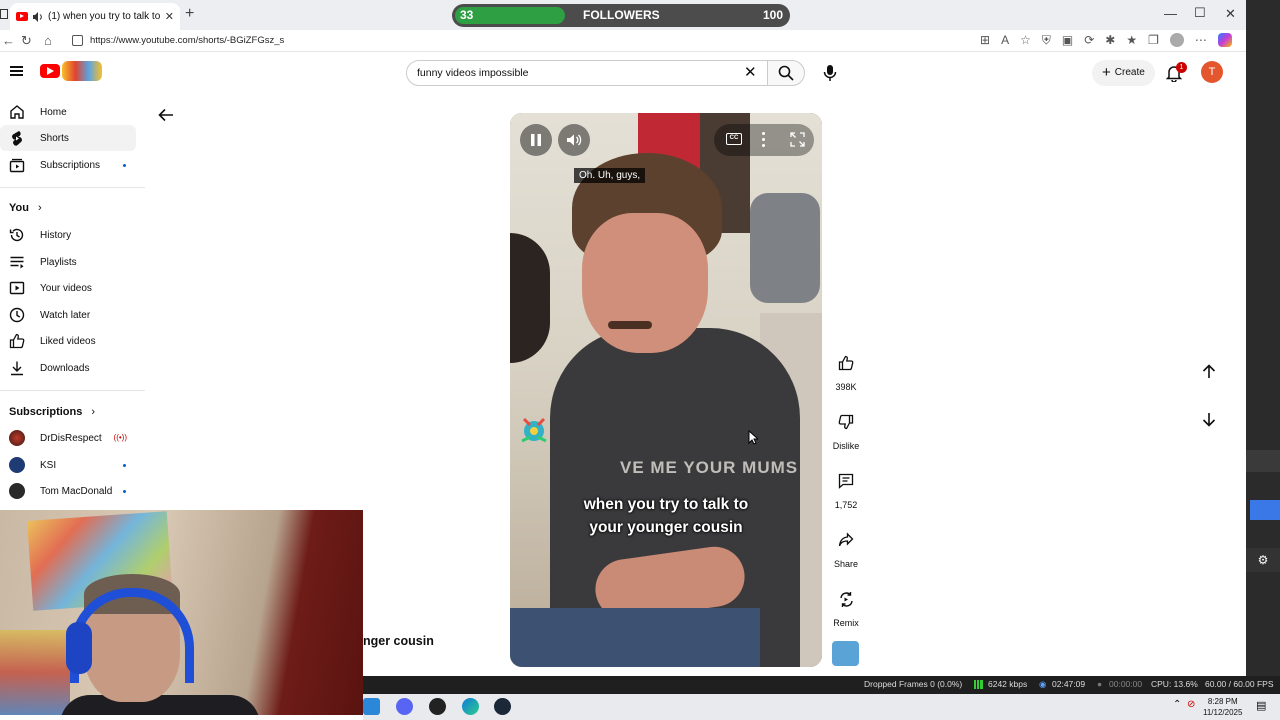 The width and height of the screenshot is (1280, 720). Describe the element at coordinates (68, 288) in the screenshot. I see `sidebar-item-your-videos: Your videos` at that location.